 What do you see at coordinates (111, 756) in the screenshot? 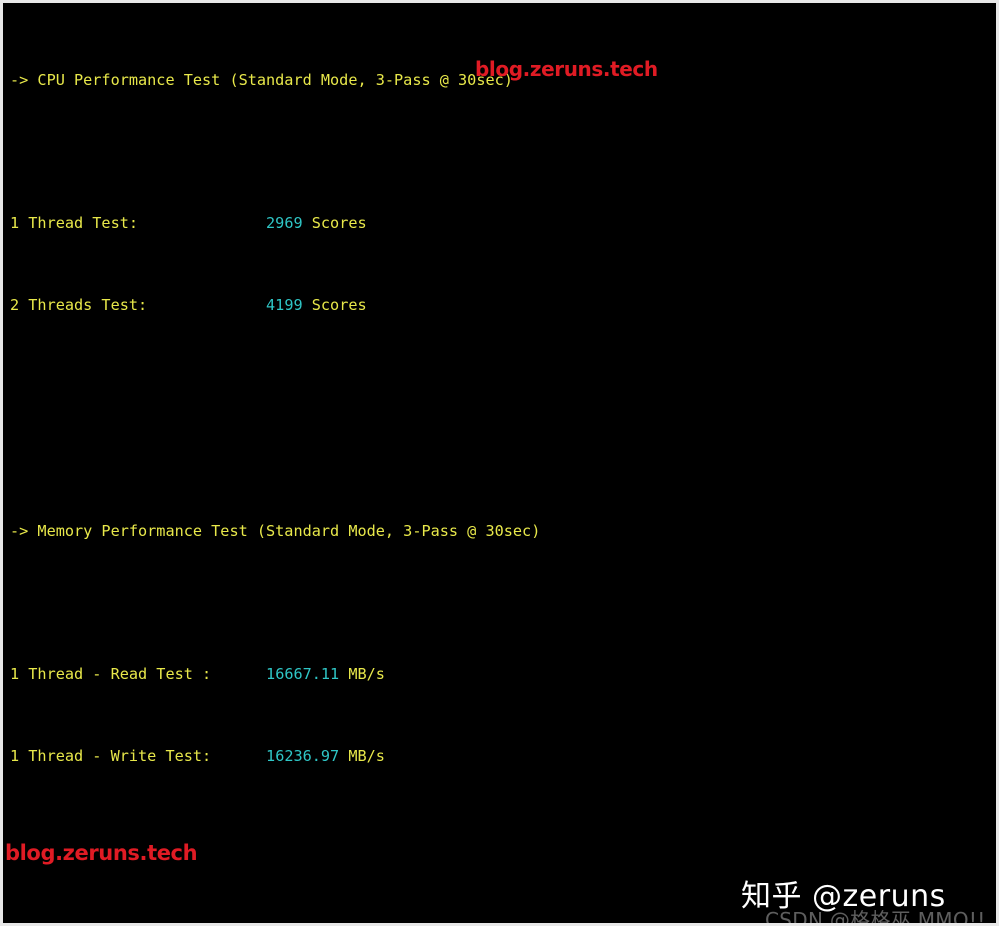
I see `memory-row-label: 1 Thread - Write Test:` at bounding box center [111, 756].